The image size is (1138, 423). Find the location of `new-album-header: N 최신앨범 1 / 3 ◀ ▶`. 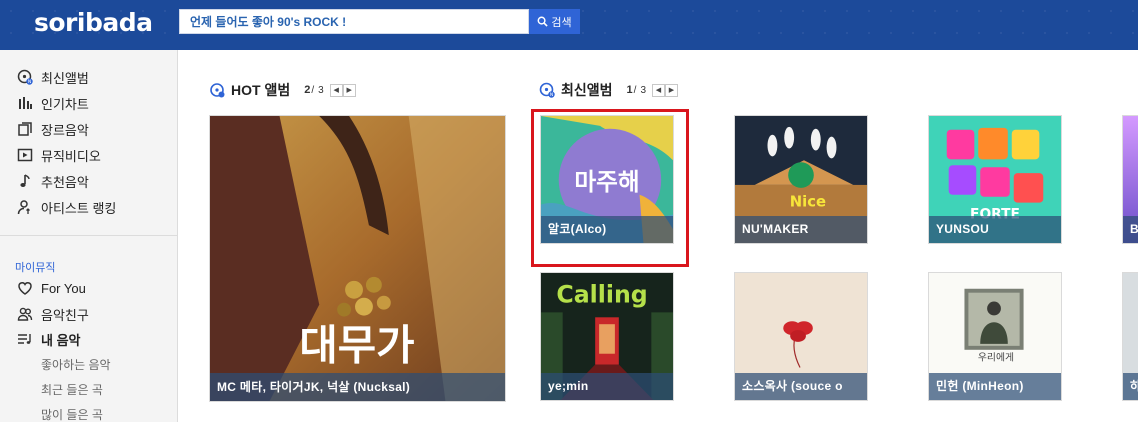

new-album-header: N 최신앨범 1 / 3 ◀ ▶ is located at coordinates (608, 90).